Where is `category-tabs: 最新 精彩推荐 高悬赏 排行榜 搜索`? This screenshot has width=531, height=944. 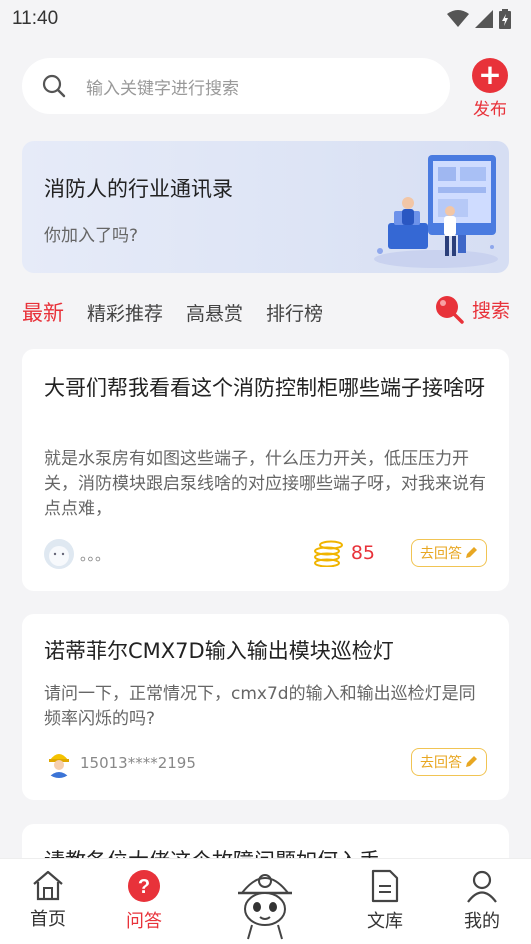 category-tabs: 最新 精彩推荐 高悬赏 排行榜 搜索 is located at coordinates (267, 312).